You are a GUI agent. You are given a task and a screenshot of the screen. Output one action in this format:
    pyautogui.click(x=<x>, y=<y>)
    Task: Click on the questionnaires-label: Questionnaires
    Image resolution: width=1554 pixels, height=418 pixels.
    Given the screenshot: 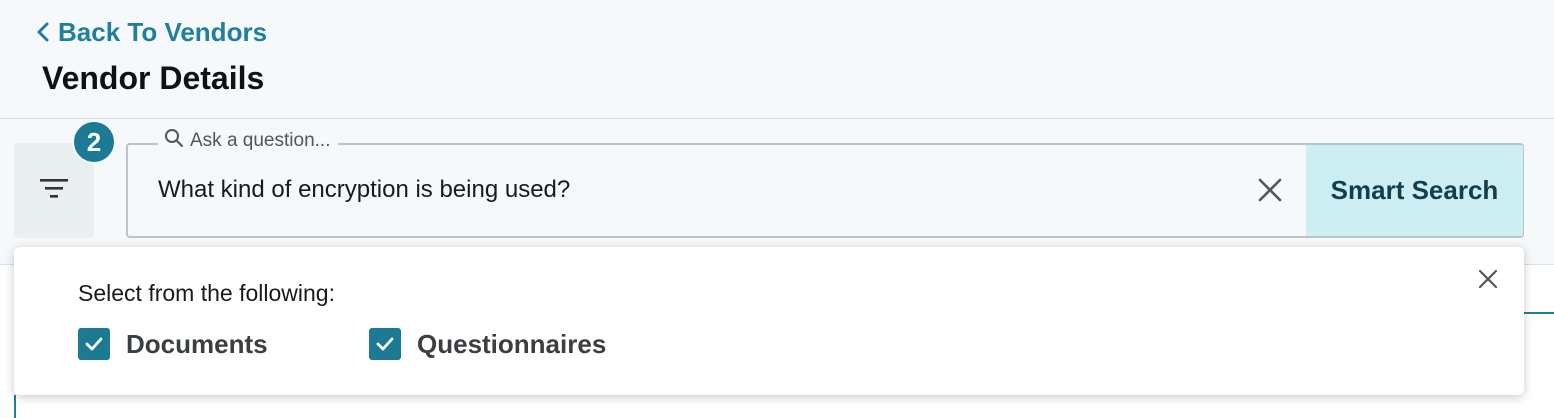 What is the action you would take?
    pyautogui.click(x=512, y=343)
    